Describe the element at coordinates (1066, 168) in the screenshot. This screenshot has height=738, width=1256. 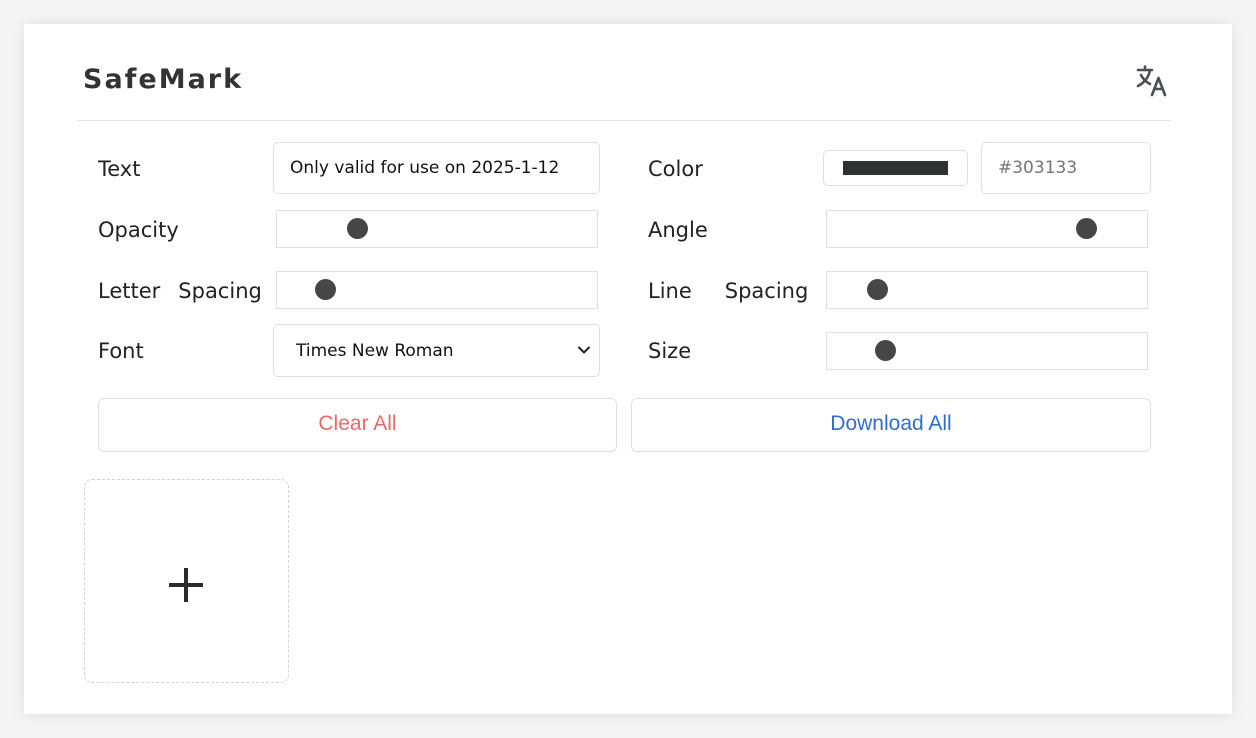
I see `color-hex-input` at that location.